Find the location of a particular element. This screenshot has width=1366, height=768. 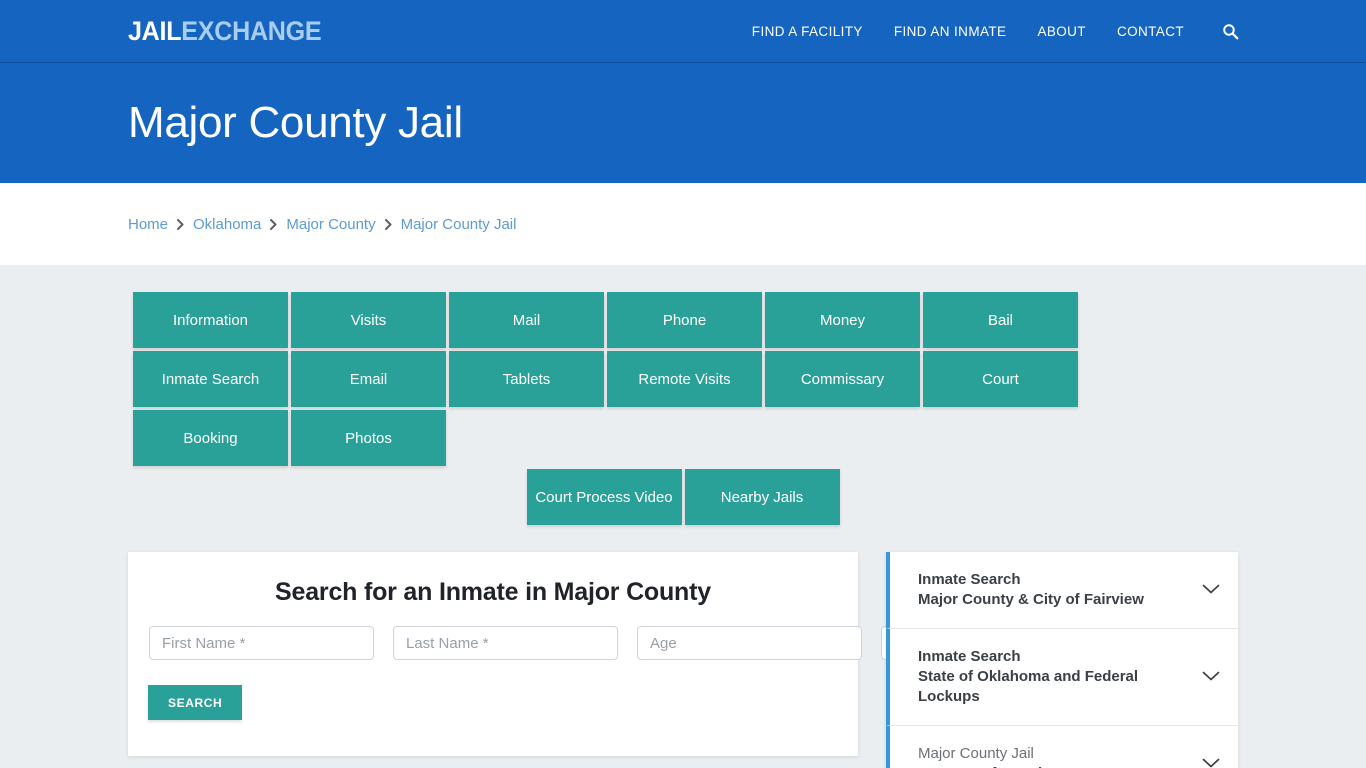

first-name-input is located at coordinates (261, 643).